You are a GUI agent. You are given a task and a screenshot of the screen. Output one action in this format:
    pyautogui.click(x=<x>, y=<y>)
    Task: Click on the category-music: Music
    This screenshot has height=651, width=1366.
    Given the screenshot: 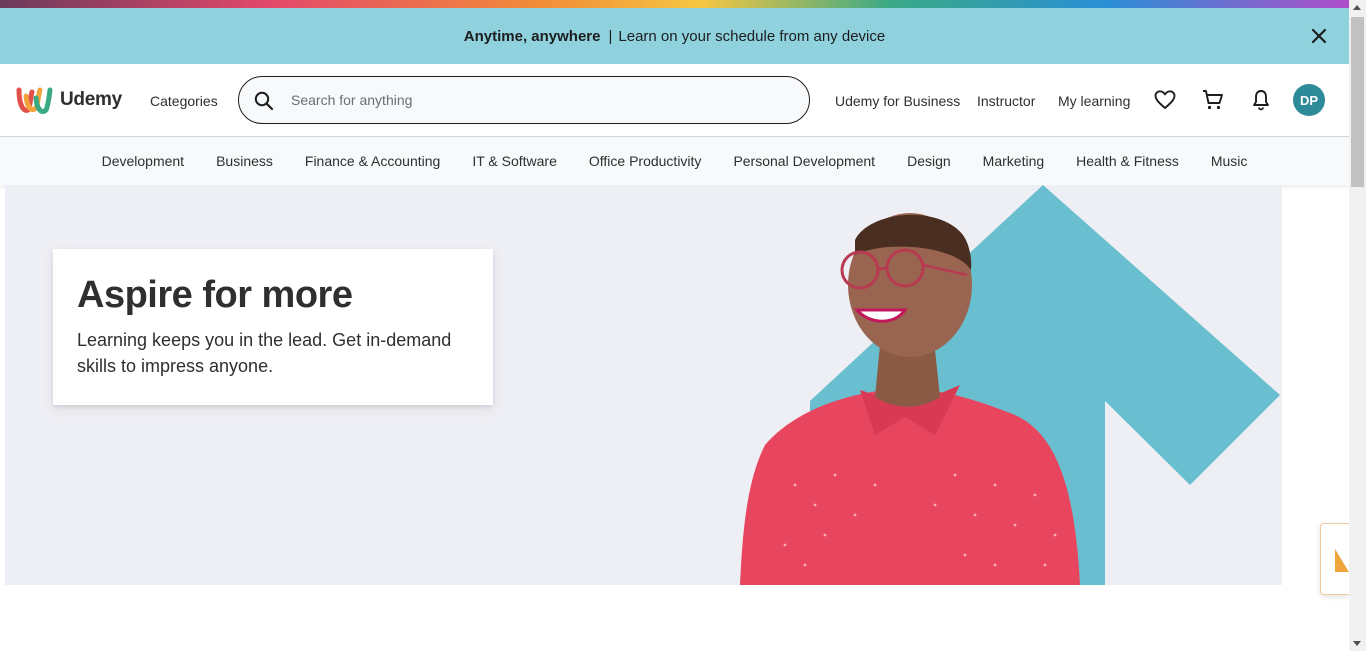 What is the action you would take?
    pyautogui.click(x=1229, y=161)
    